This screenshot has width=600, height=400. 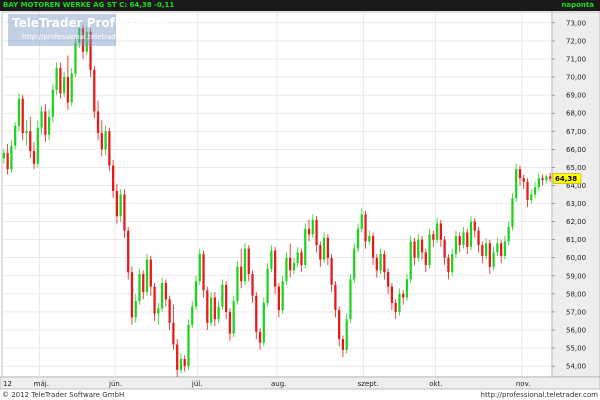 I want to click on last-price-label: 64,38, so click(x=566, y=179).